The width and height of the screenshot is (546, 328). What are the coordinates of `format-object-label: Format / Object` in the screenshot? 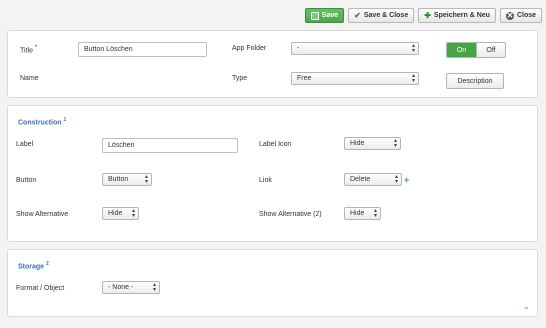 It's located at (40, 288).